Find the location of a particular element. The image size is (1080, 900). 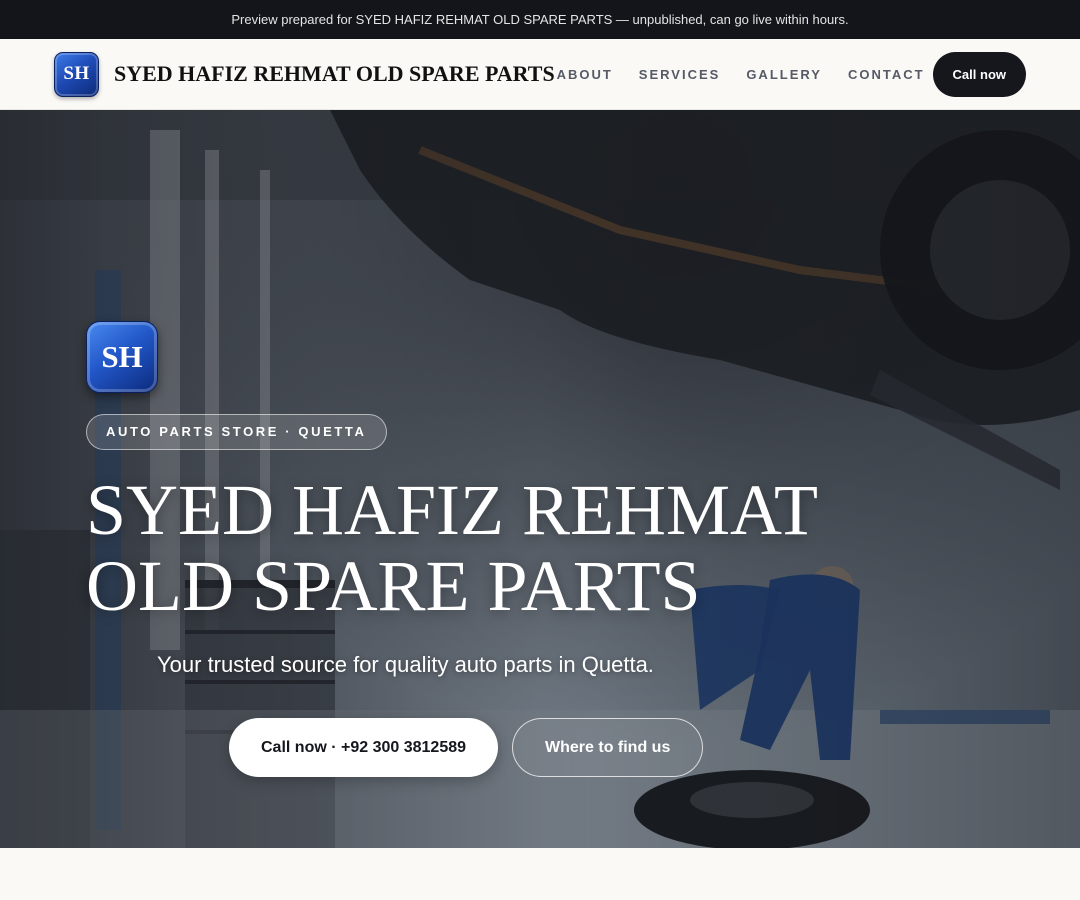

hero-title: SYED HAFIZ REHMAT OLD SPARE PARTS is located at coordinates (486, 548).